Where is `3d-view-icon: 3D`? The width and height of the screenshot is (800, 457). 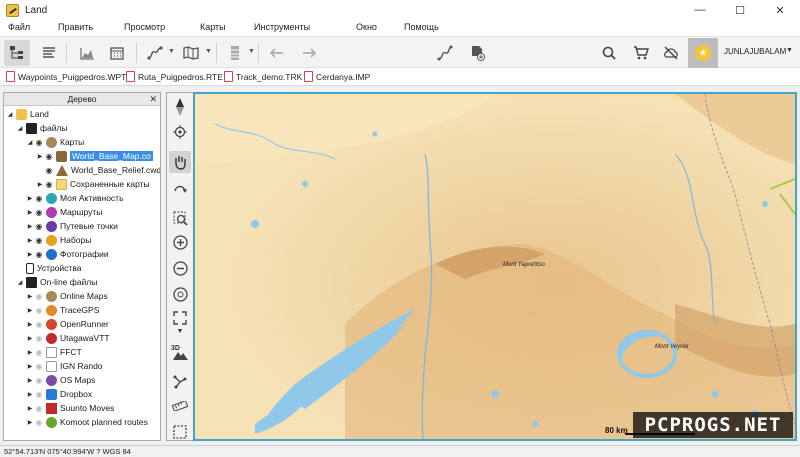
3d-view-icon: 3D is located at coordinates (180, 352).